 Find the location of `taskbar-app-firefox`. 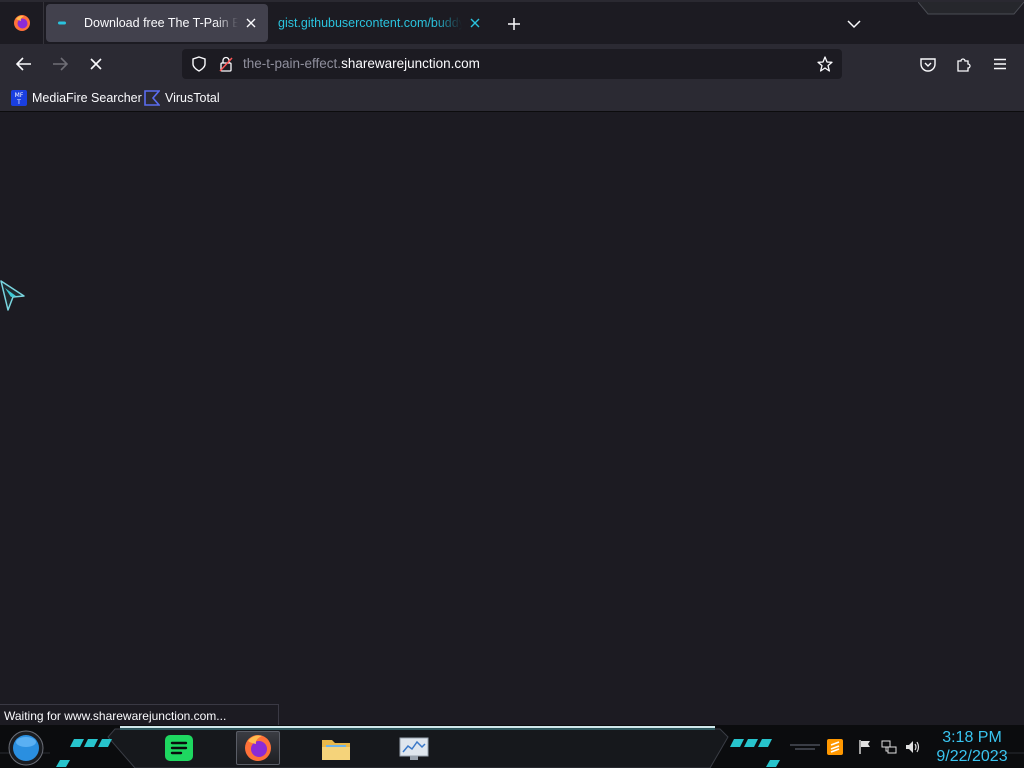

taskbar-app-firefox is located at coordinates (258, 748).